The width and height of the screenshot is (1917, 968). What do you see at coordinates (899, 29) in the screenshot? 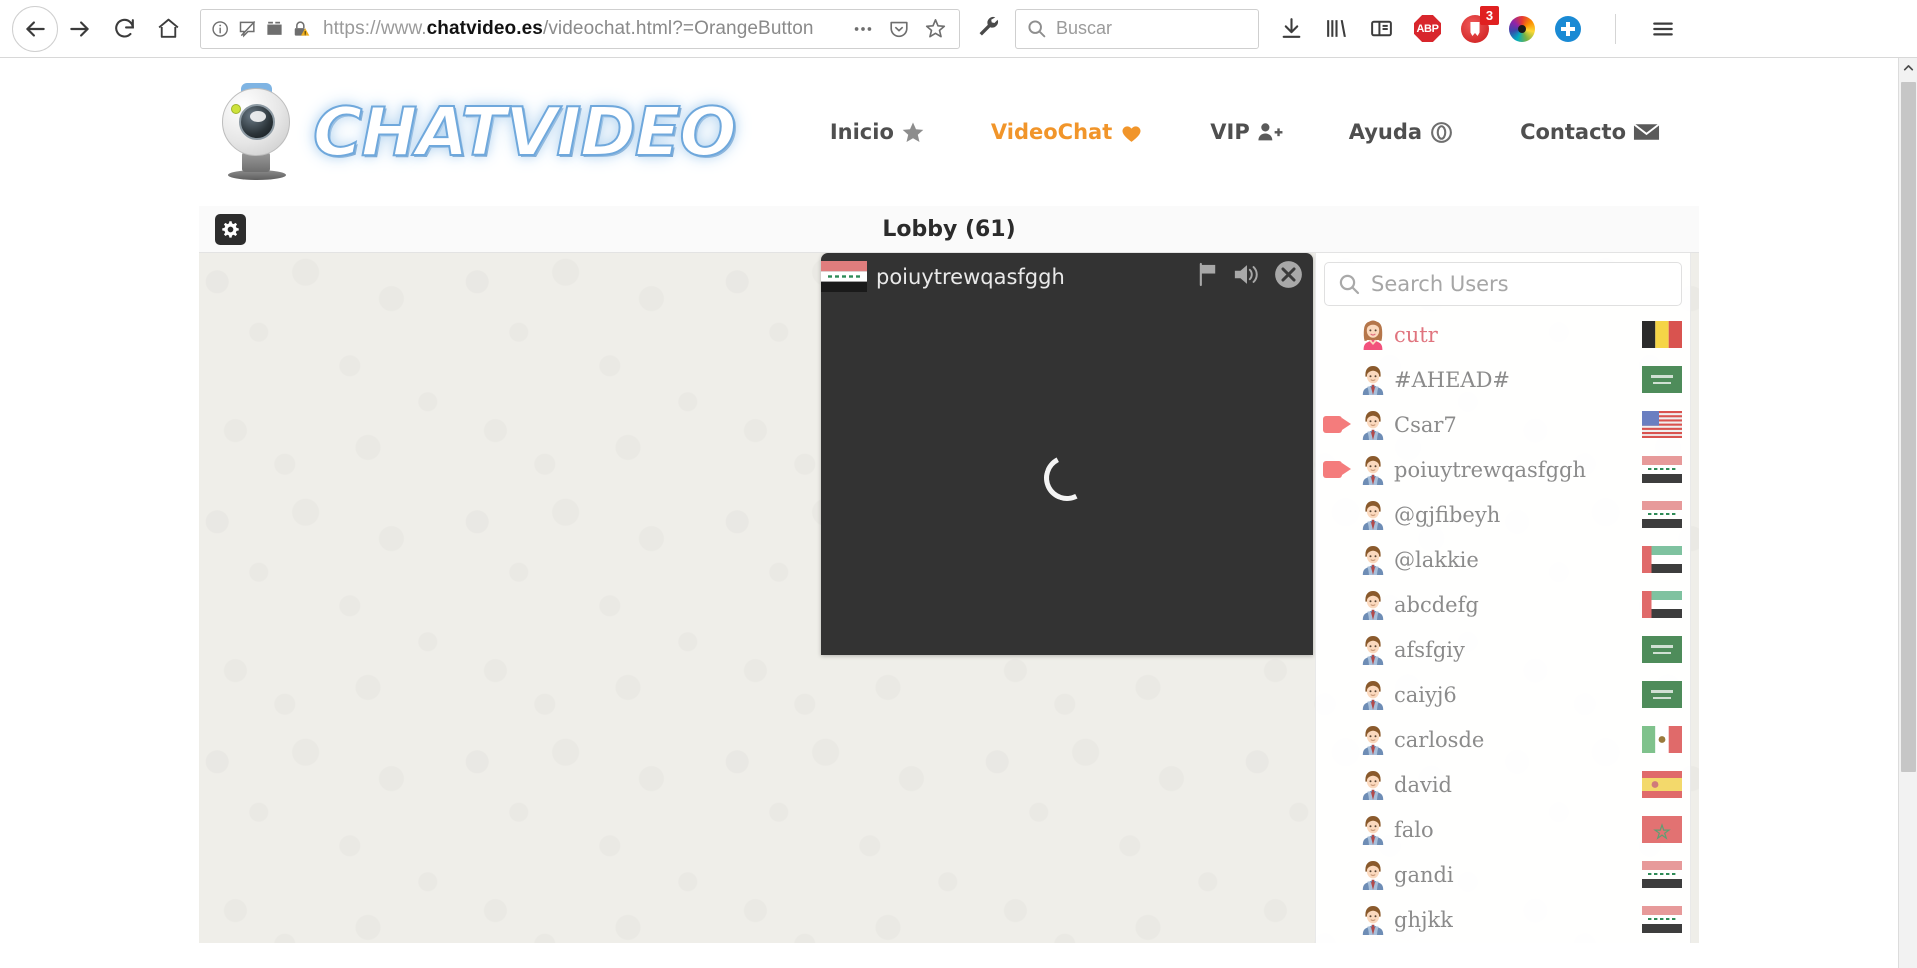
I see `pocket-icon` at bounding box center [899, 29].